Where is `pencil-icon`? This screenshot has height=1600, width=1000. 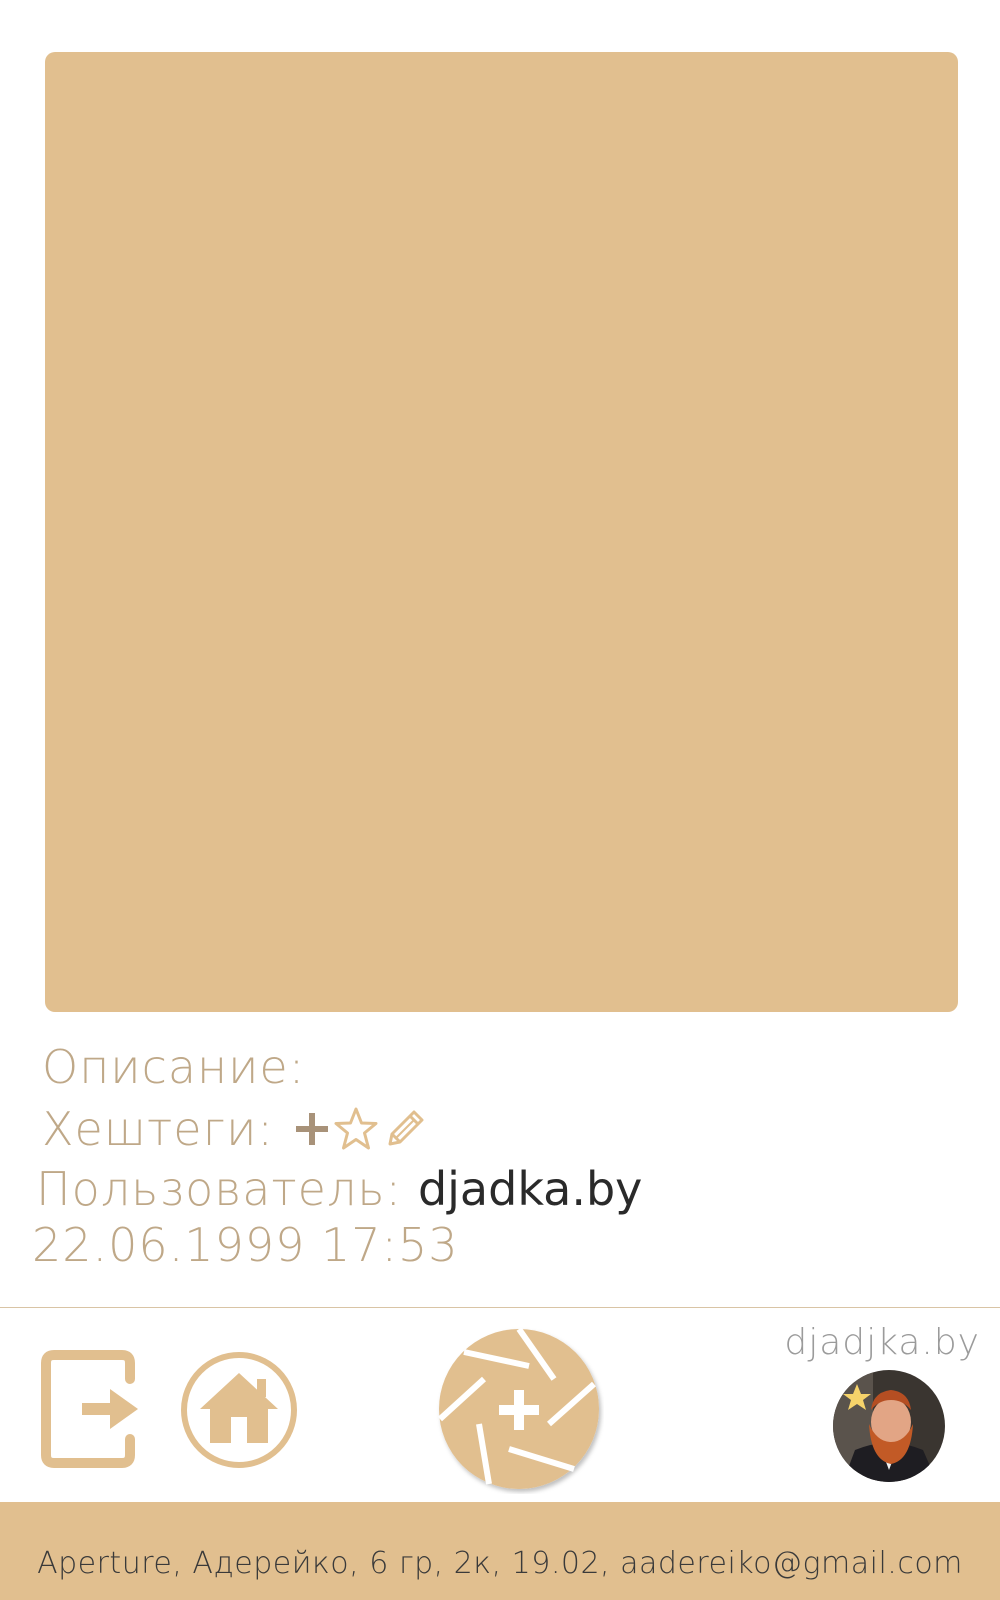
pencil-icon is located at coordinates (405, 1129).